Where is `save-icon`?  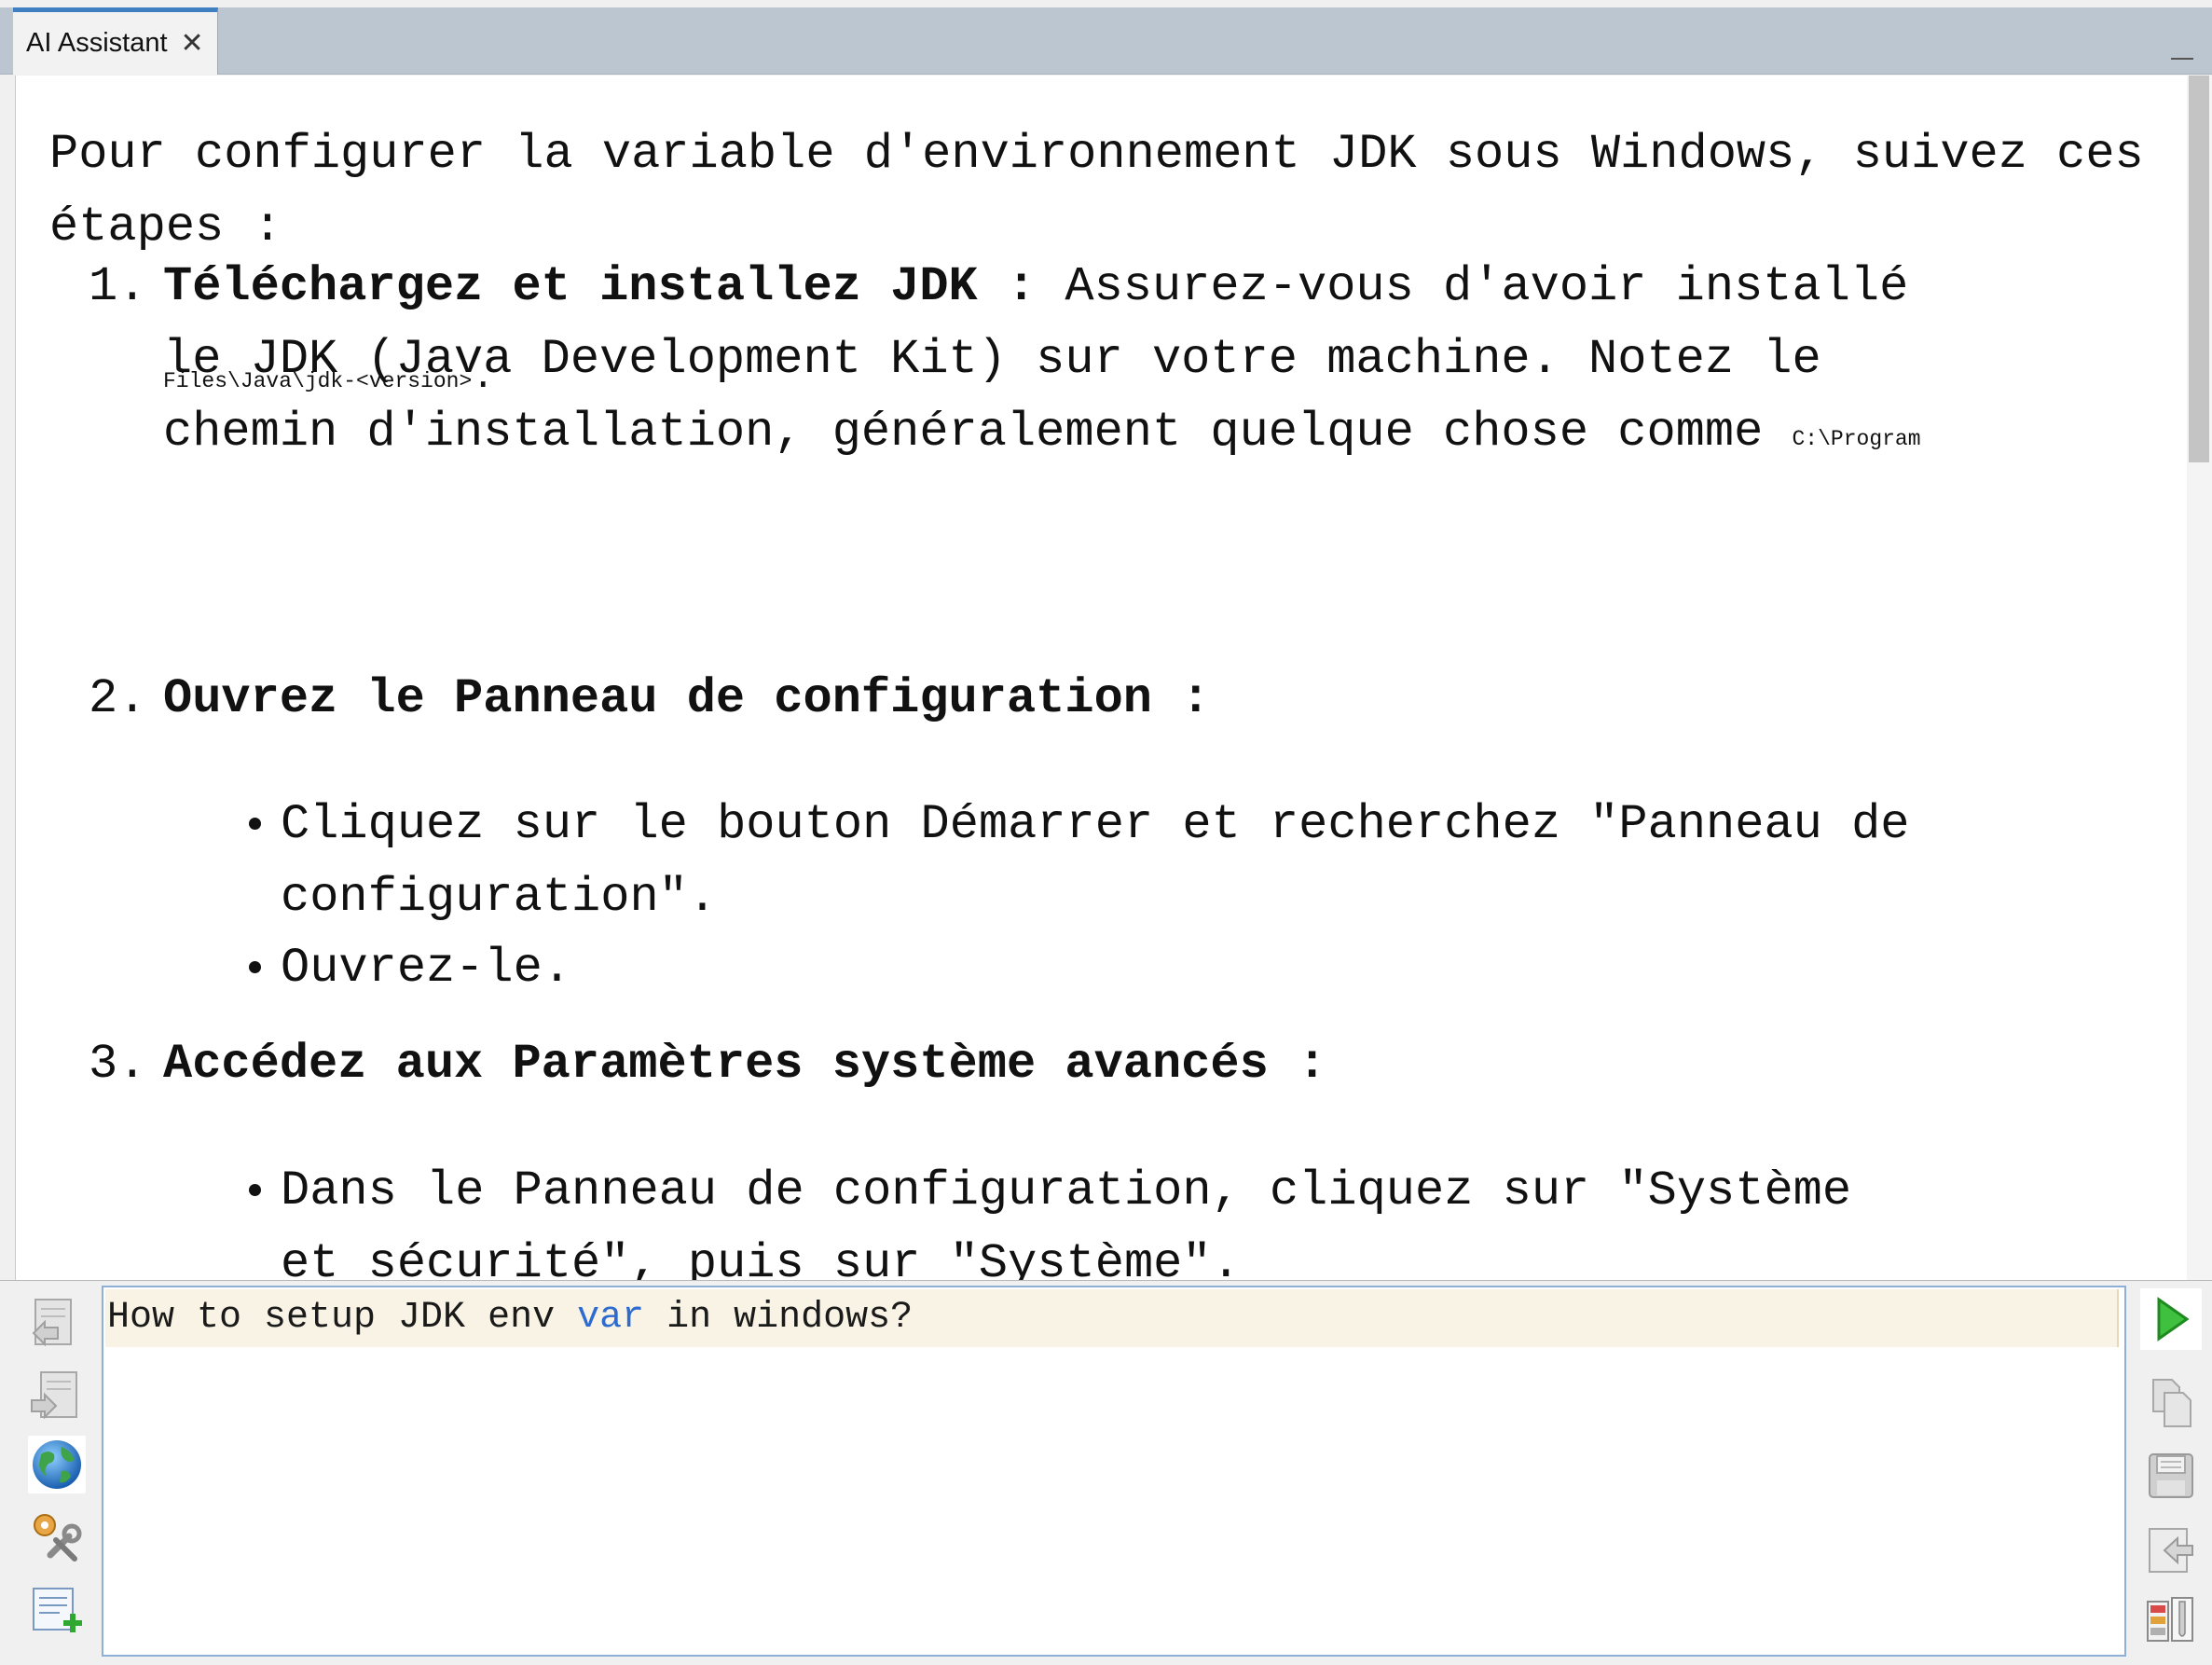 save-icon is located at coordinates (2171, 1476).